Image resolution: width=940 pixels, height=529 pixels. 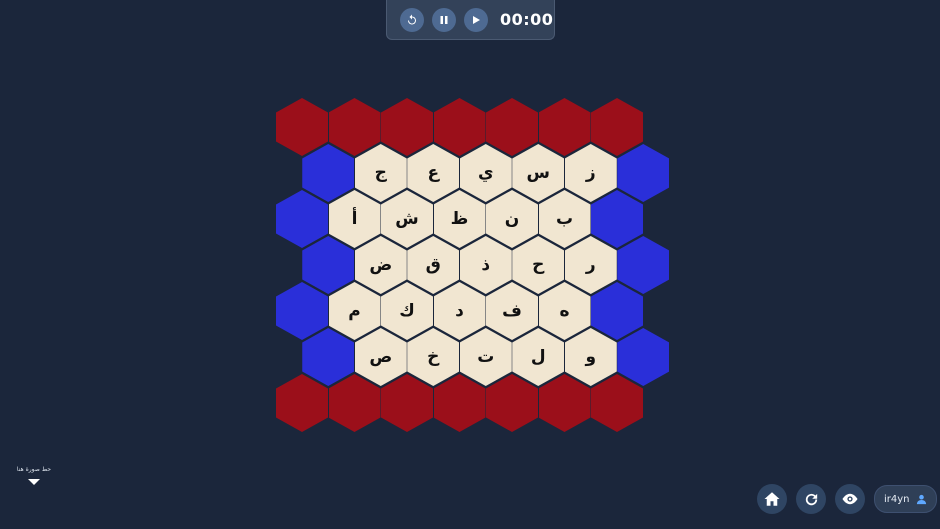 I want to click on letter-cell: ر, so click(x=590, y=265).